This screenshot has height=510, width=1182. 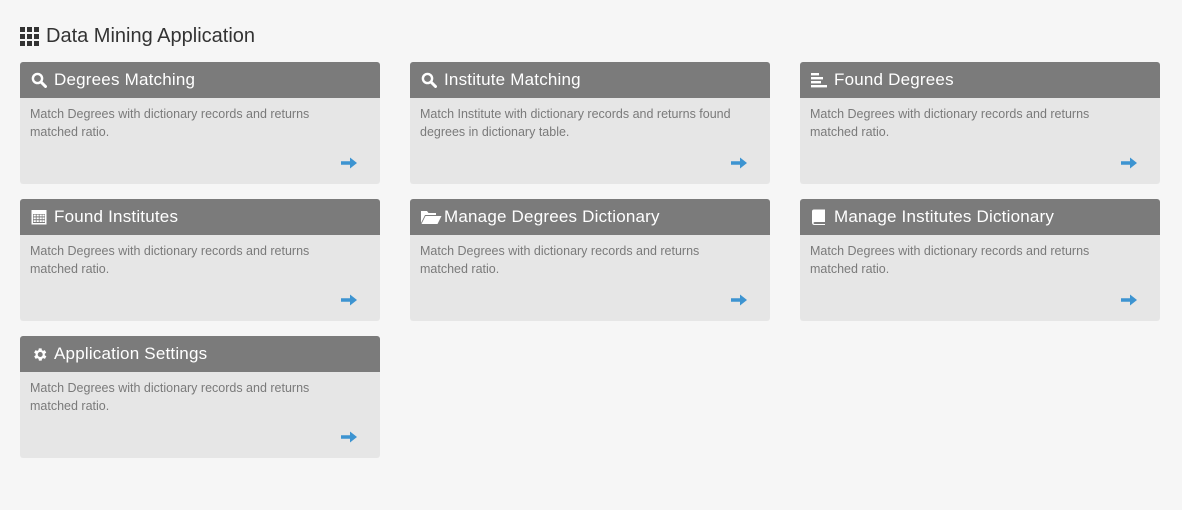 What do you see at coordinates (819, 80) in the screenshot?
I see `align-left-icon` at bounding box center [819, 80].